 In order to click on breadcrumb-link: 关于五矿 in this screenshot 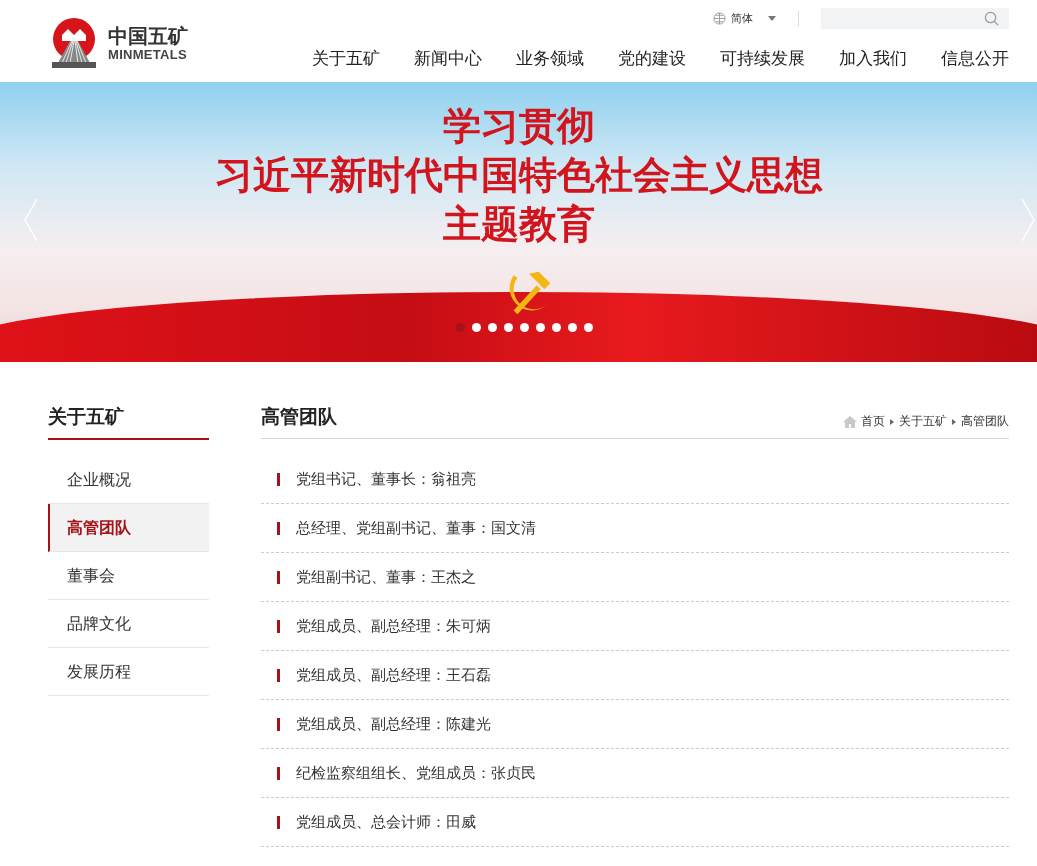, I will do `click(923, 421)`.